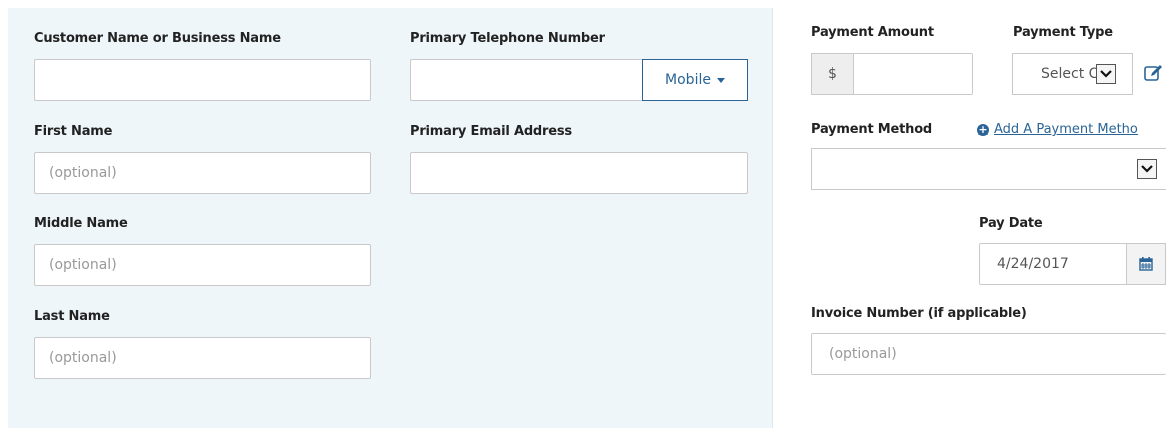  I want to click on calendar-icon, so click(1146, 264).